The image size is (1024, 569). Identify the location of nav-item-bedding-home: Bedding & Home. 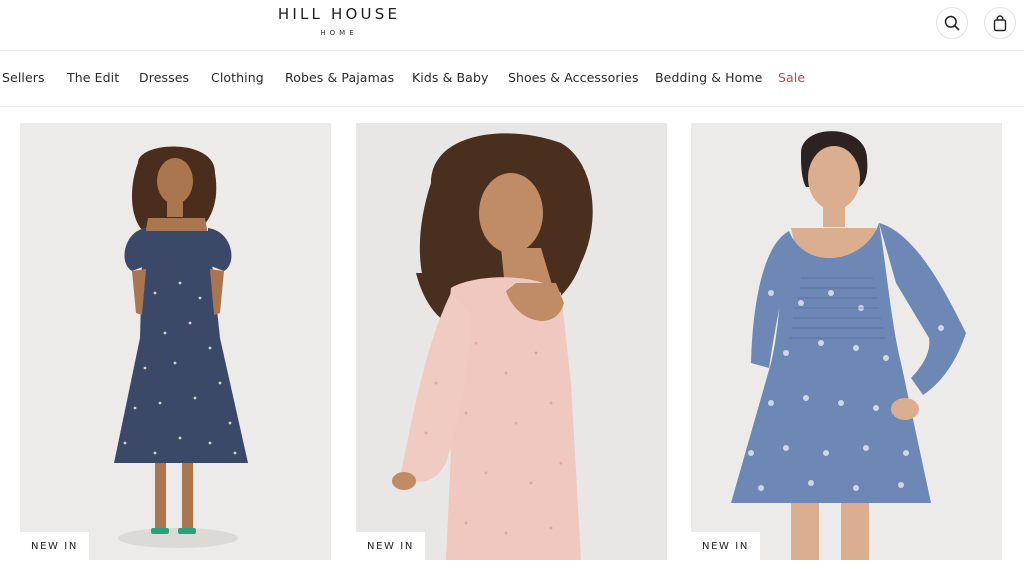
(708, 77).